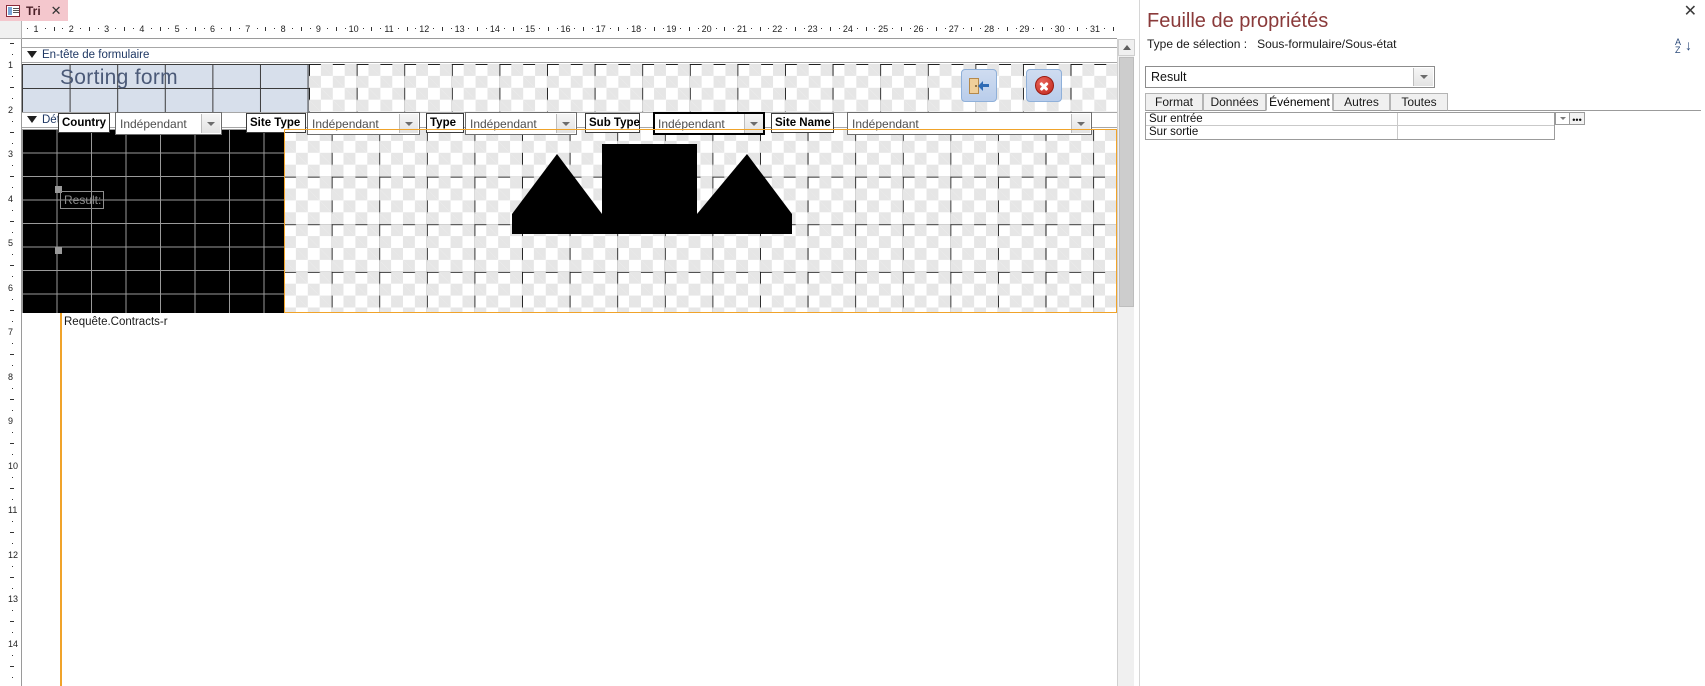  What do you see at coordinates (58, 250) in the screenshot?
I see `selection-handle` at bounding box center [58, 250].